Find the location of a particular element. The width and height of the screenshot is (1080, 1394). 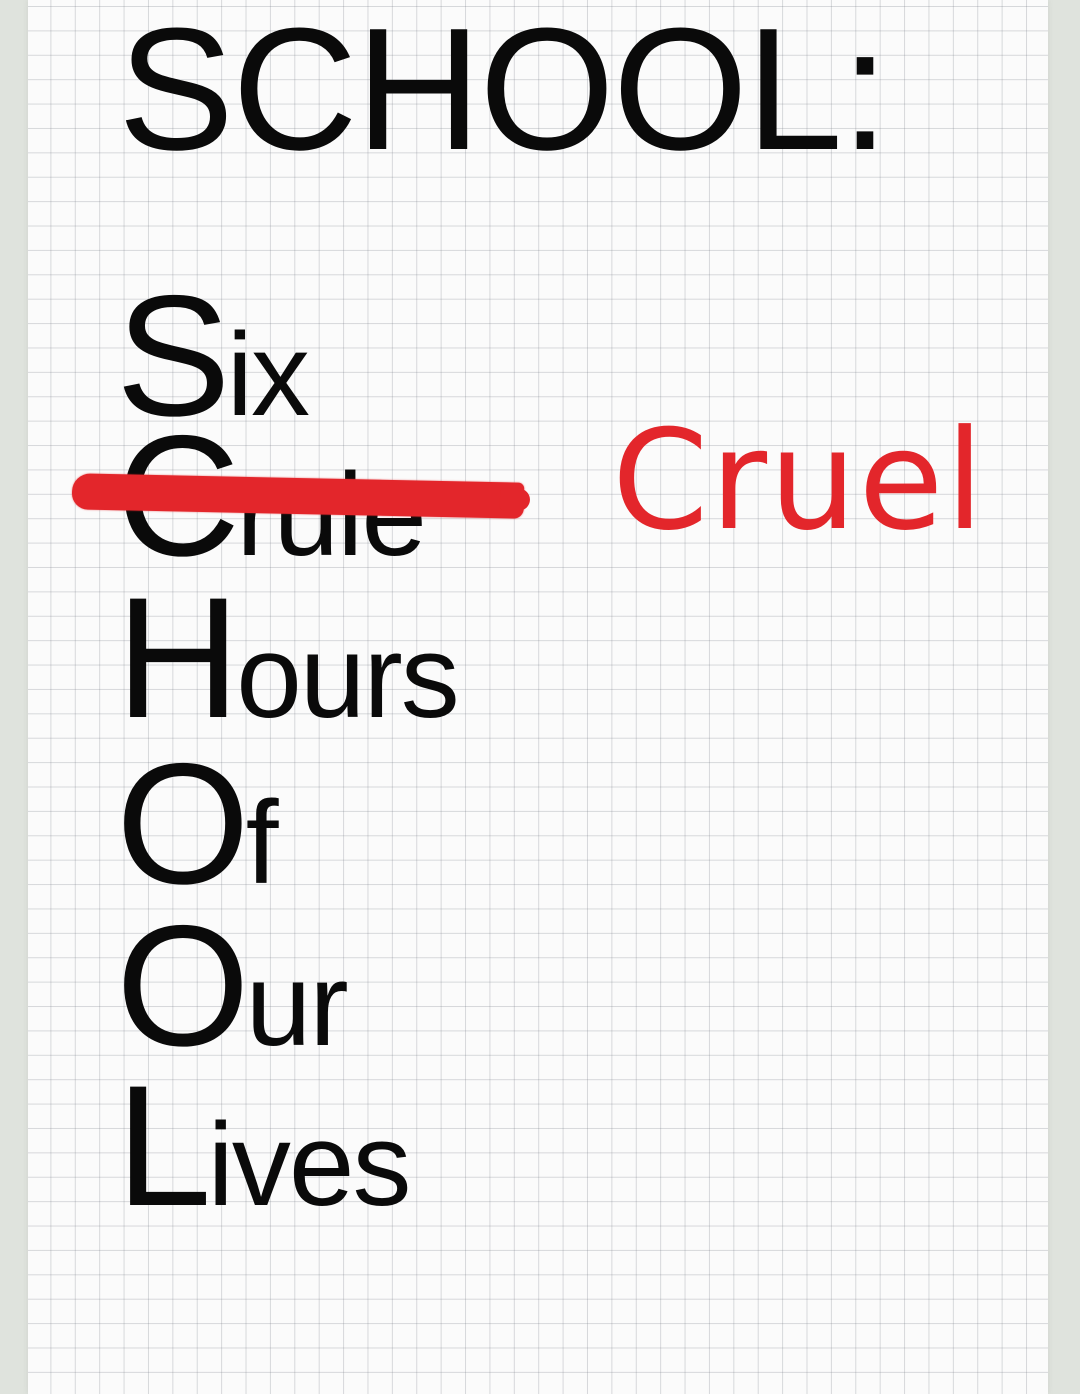

acronym-line-lives: Lives is located at coordinates (264, 1146).